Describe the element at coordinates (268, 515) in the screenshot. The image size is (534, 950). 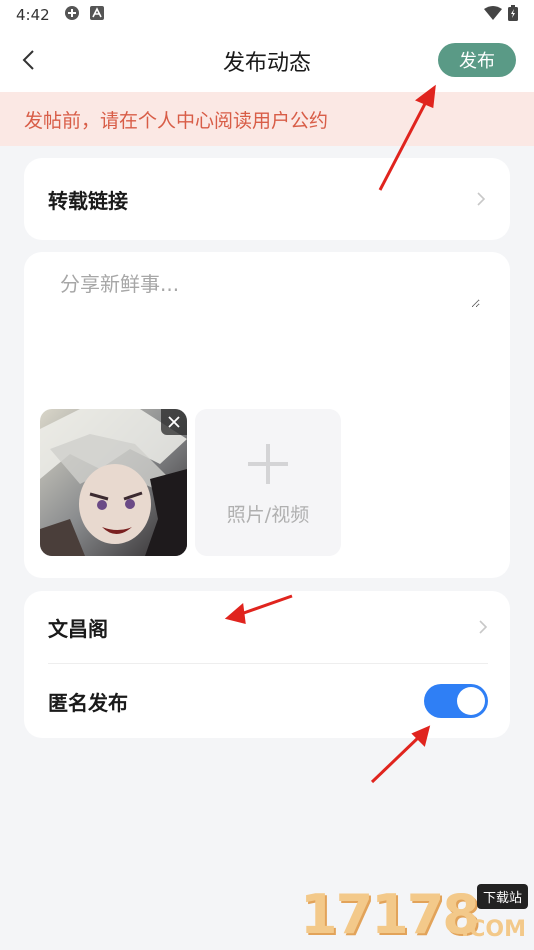
I see `add-media-label: 照片/视频` at that location.